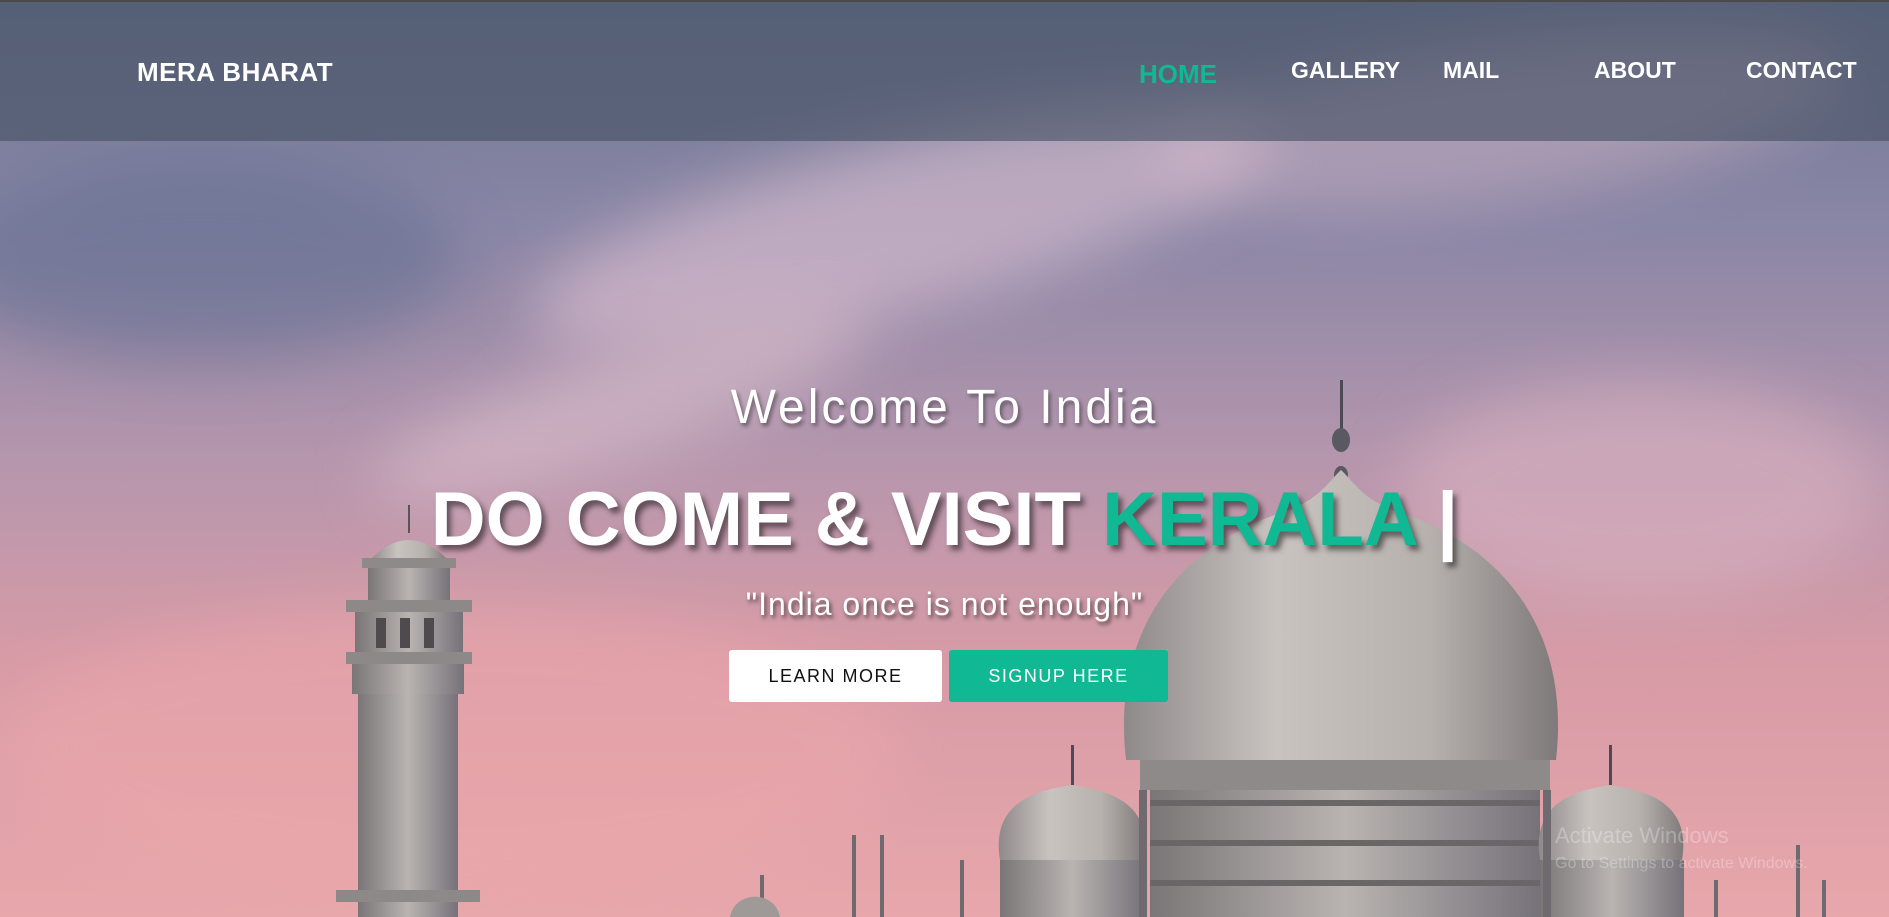  I want to click on brand-logo: MERA BHARAT, so click(235, 72).